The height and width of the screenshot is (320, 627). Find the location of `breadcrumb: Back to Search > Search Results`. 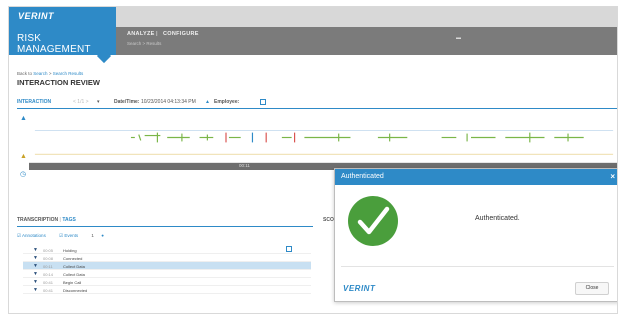

breadcrumb: Back to Search > Search Results is located at coordinates (50, 73).